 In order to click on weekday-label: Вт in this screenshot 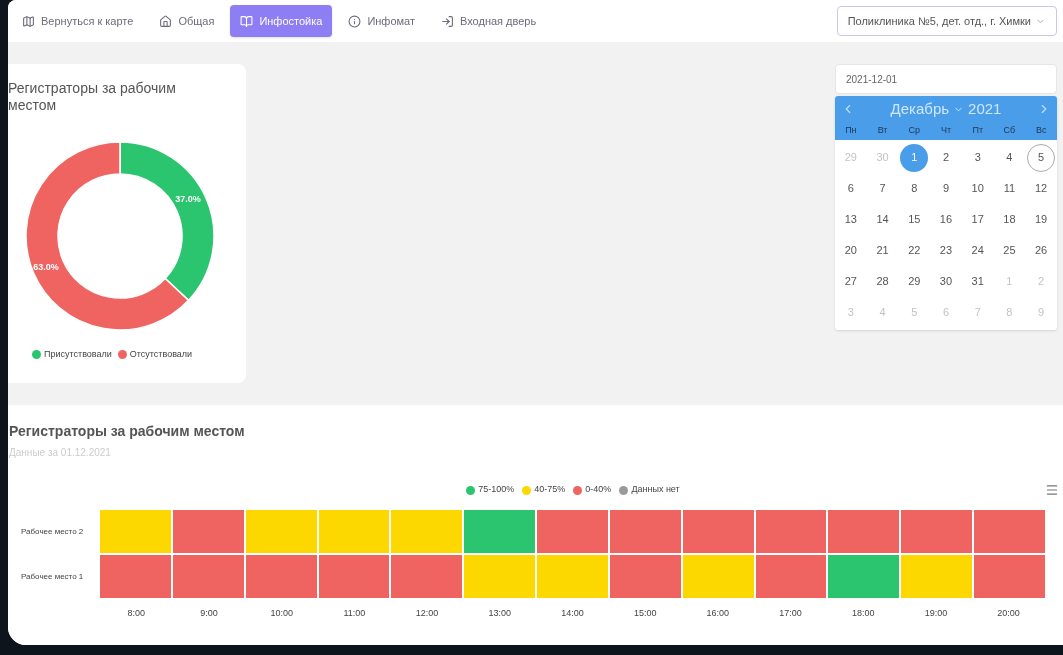, I will do `click(882, 131)`.